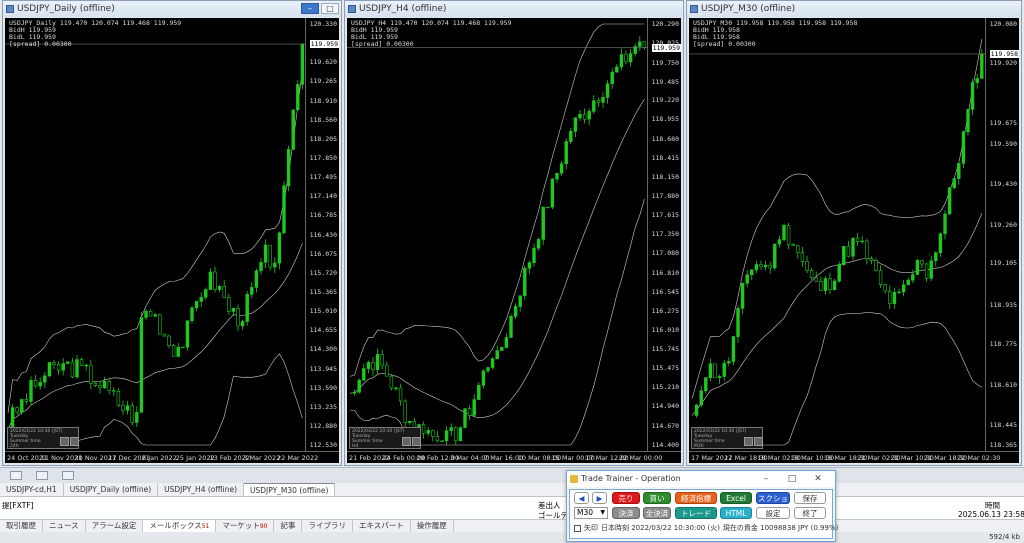  What do you see at coordinates (32, 489) in the screenshot?
I see `tab-usdjpy-h1: USDJPY-cd,H1` at bounding box center [32, 489].